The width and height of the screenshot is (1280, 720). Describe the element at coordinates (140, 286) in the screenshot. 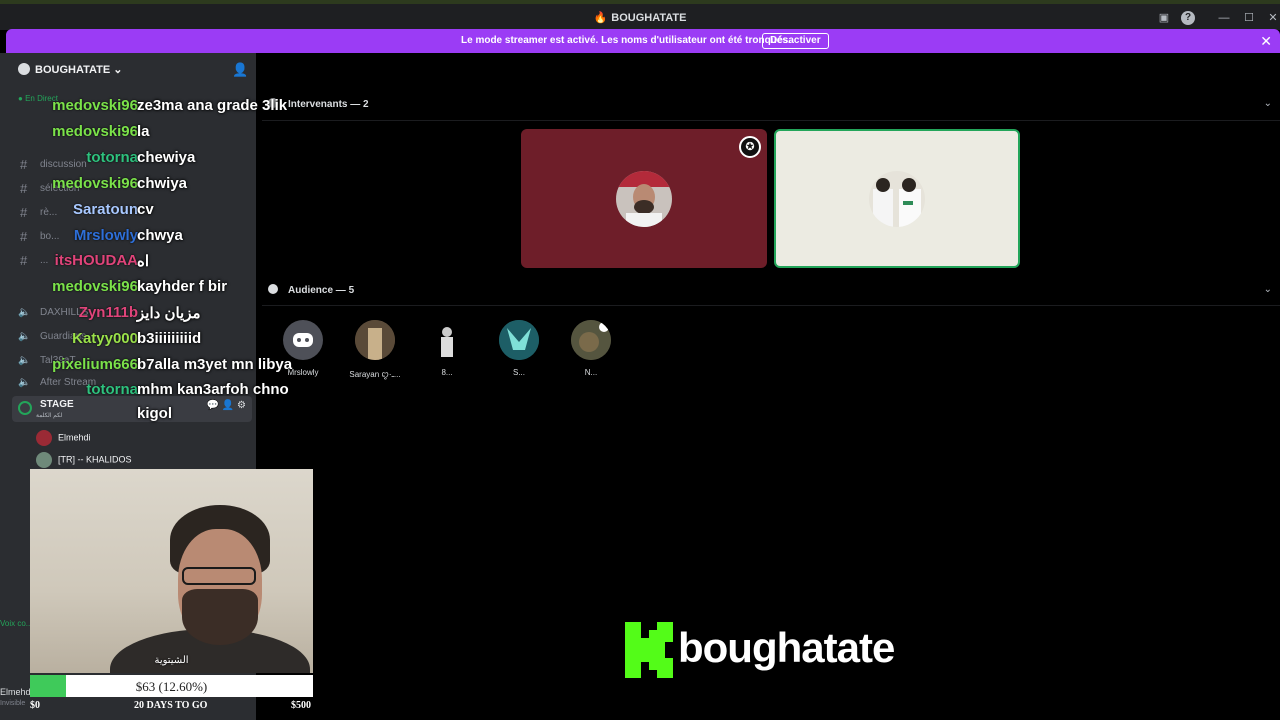

I see `chat-message: medovski96 kayhder f bir` at that location.